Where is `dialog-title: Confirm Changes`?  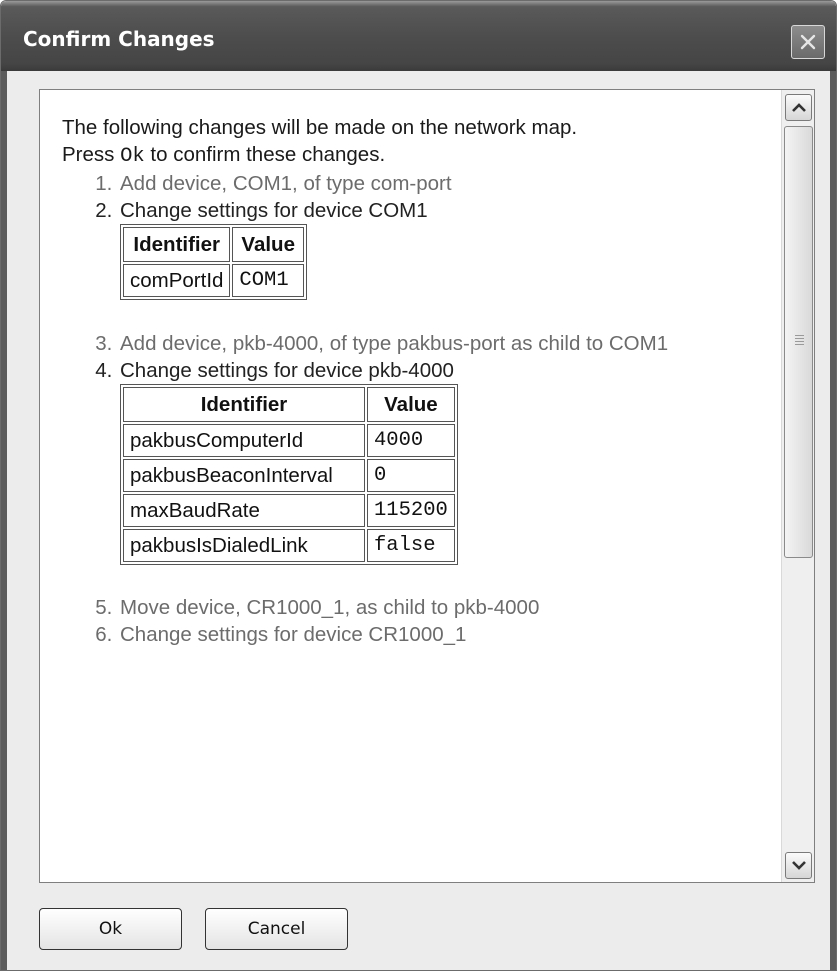
dialog-title: Confirm Changes is located at coordinates (119, 39).